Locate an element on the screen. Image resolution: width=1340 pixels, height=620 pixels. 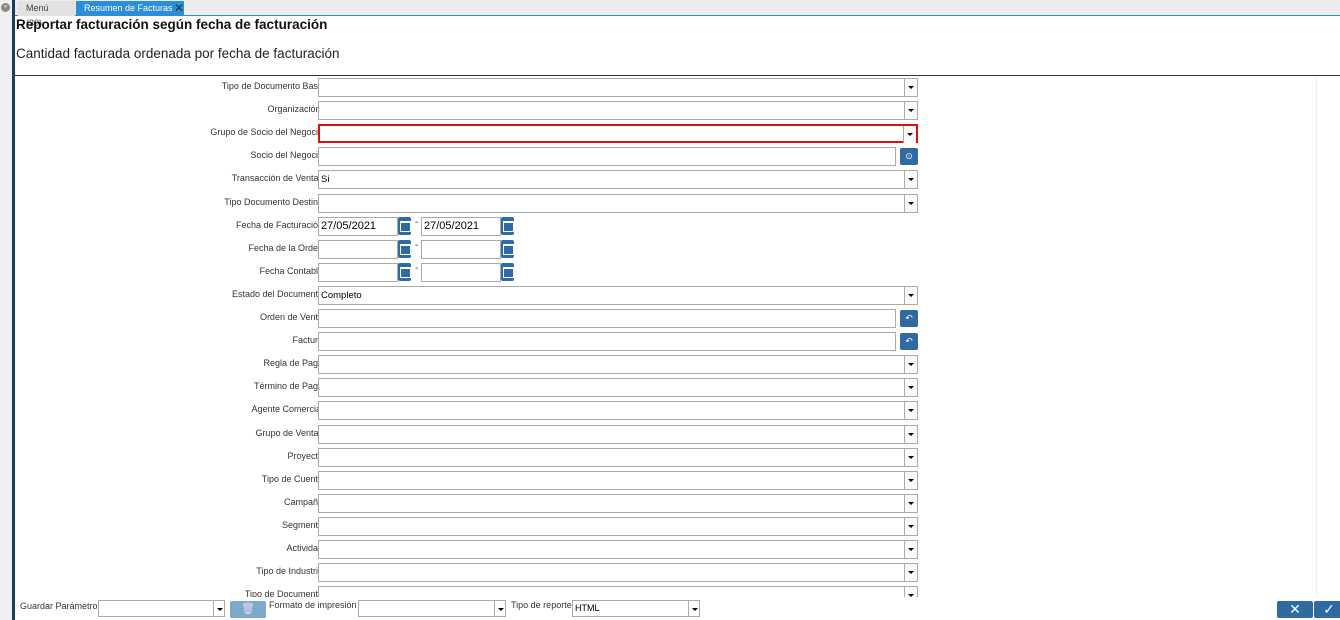
actividad-select is located at coordinates (618, 549).